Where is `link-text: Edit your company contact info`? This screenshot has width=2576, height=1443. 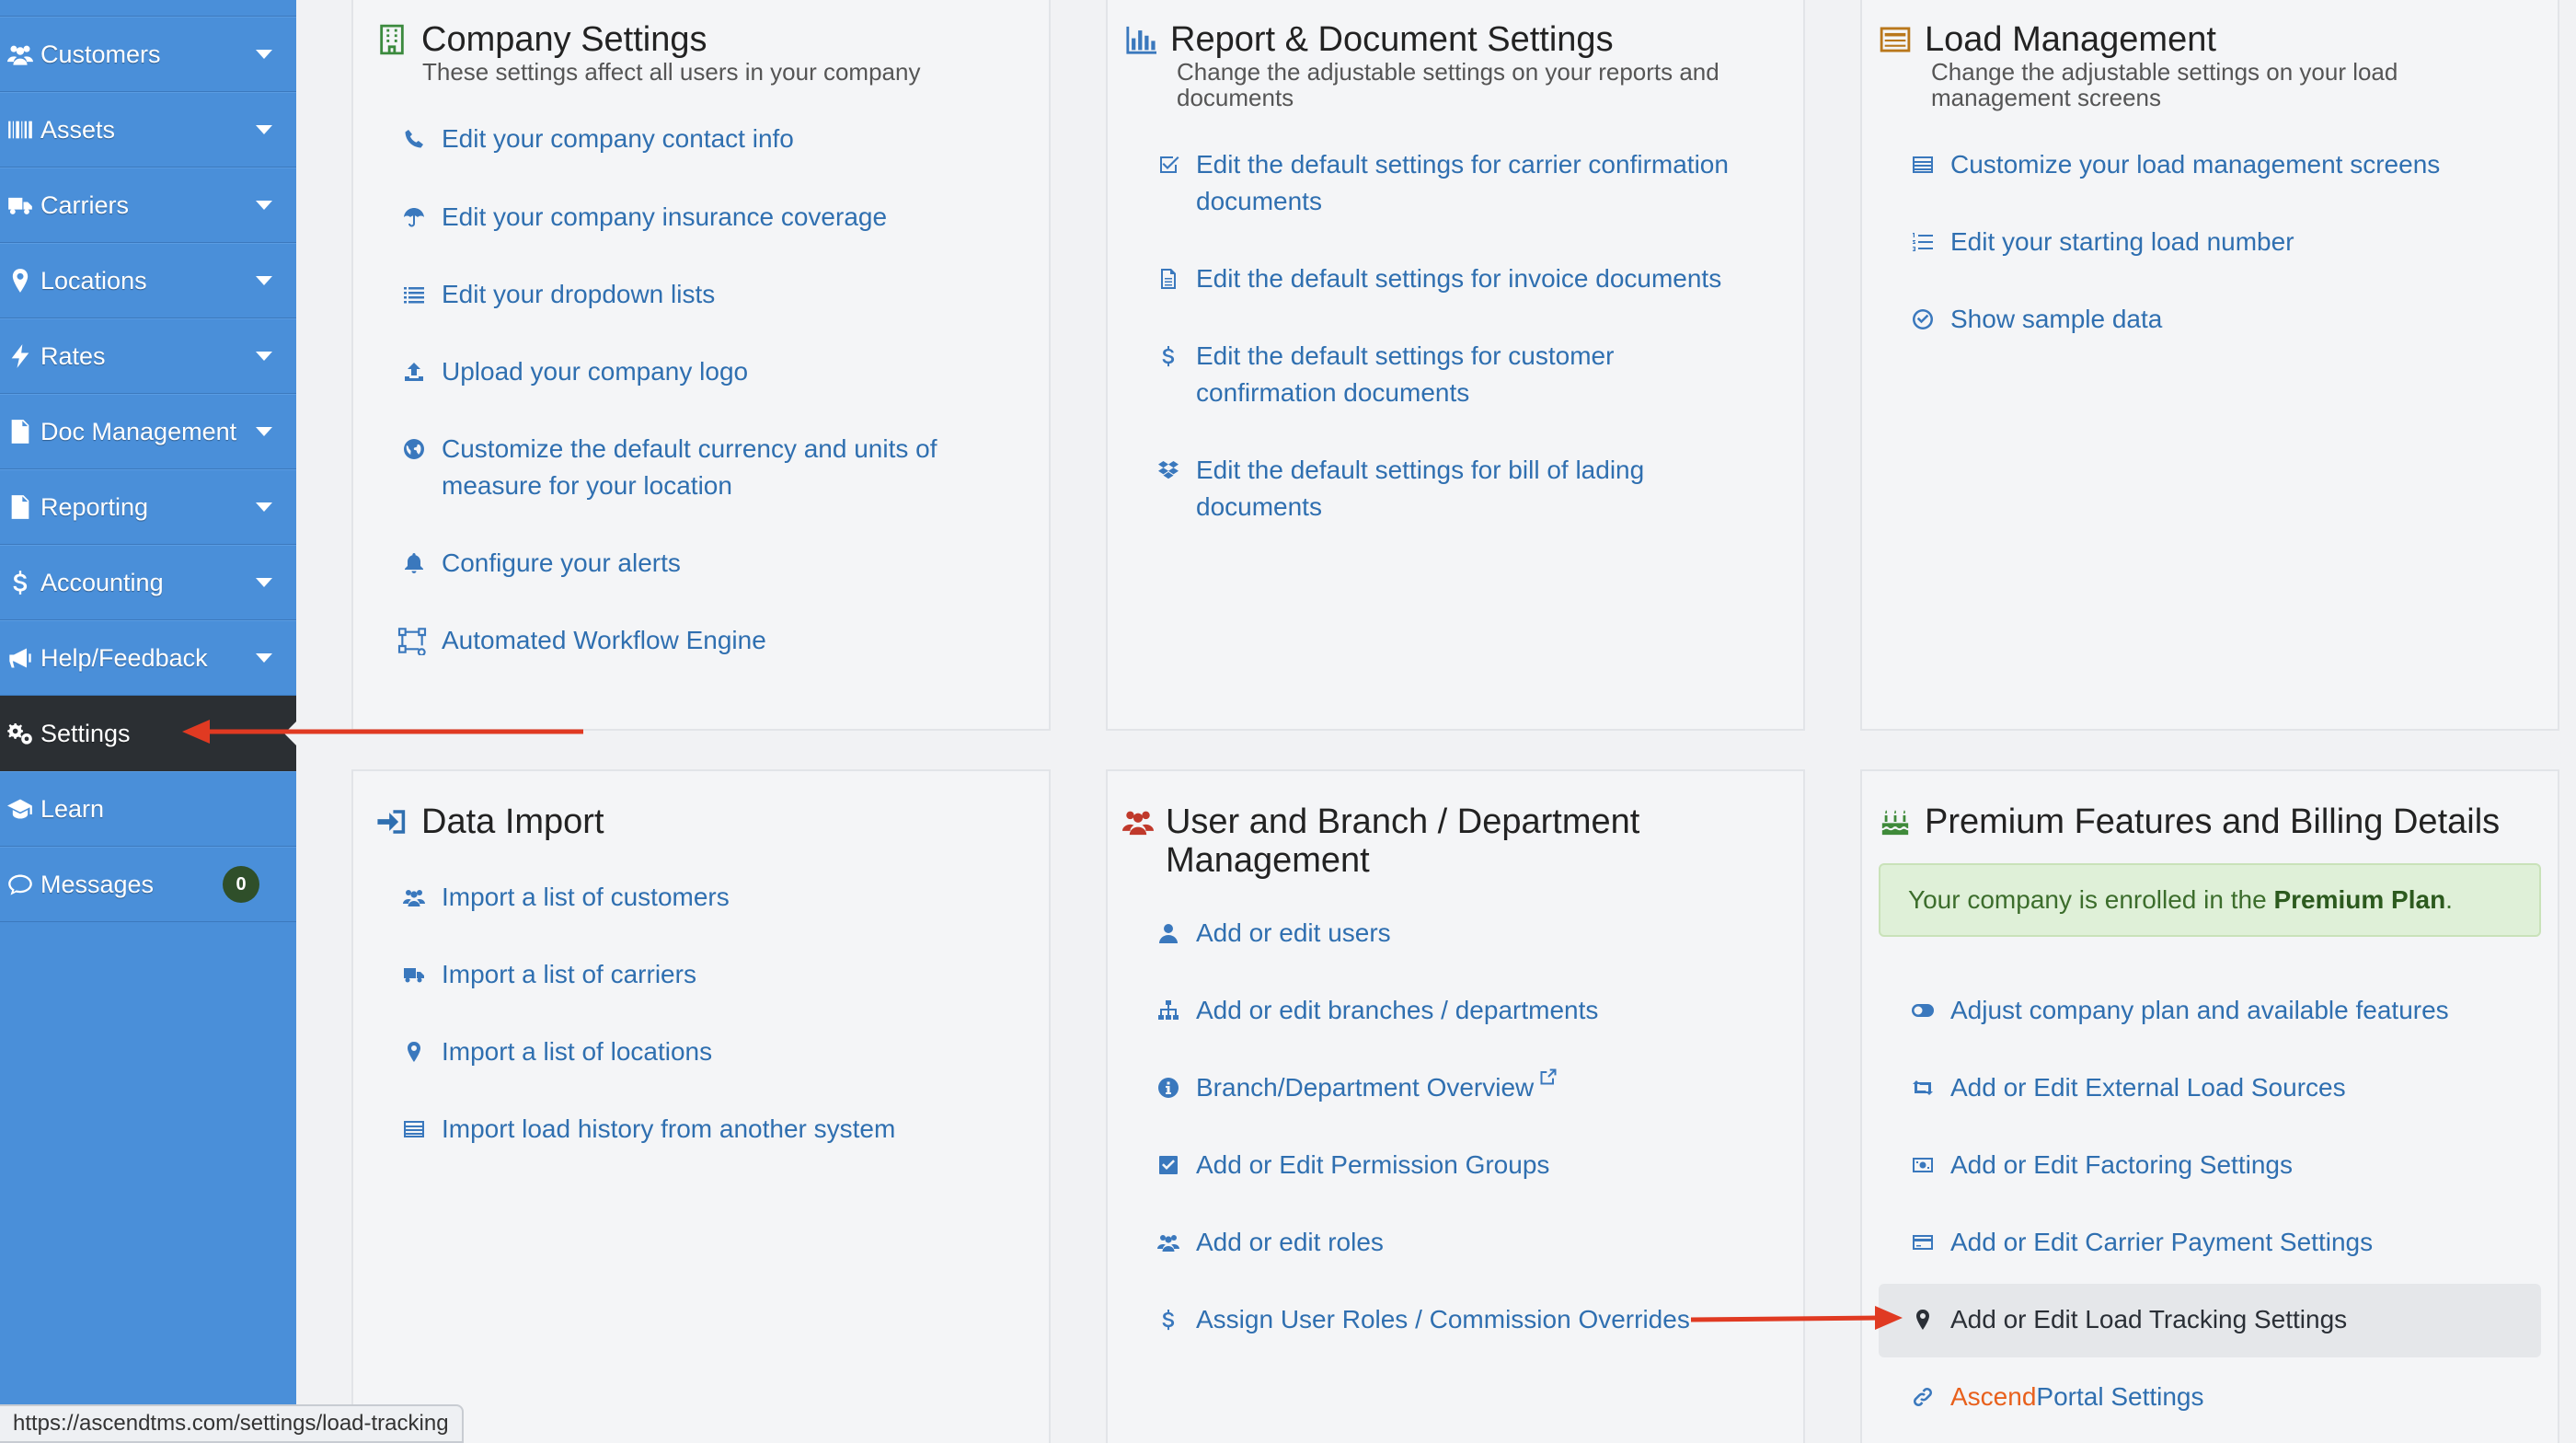
link-text: Edit your company contact info is located at coordinates (618, 138).